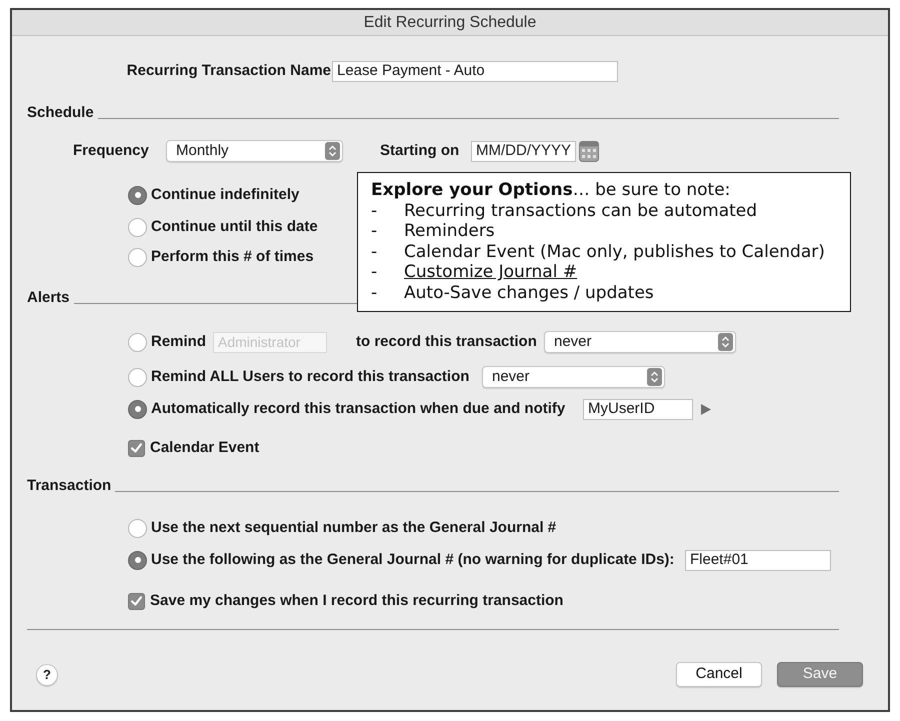 The height and width of the screenshot is (721, 900). Describe the element at coordinates (254, 151) in the screenshot. I see `frequency-select: Monthly` at that location.